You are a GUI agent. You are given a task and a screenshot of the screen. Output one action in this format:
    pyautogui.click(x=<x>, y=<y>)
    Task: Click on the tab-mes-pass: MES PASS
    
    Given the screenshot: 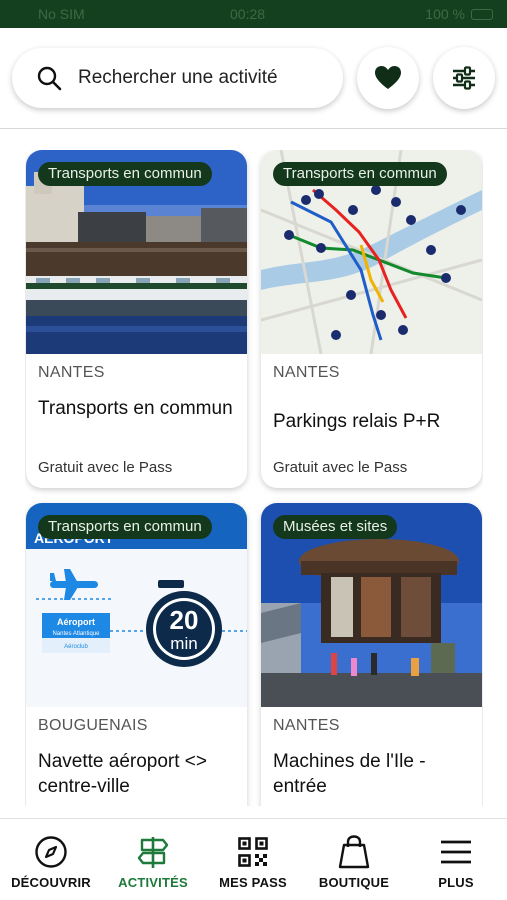 What is the action you would take?
    pyautogui.click(x=253, y=859)
    